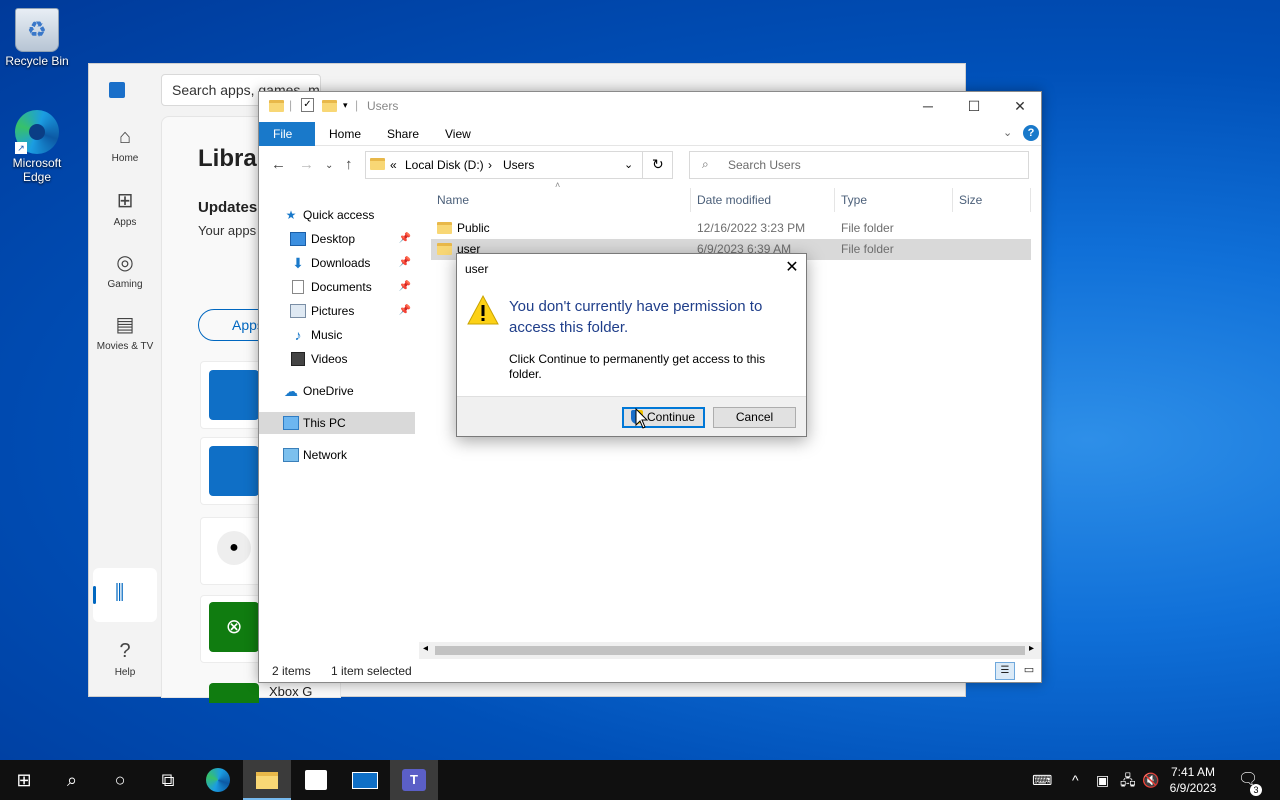  I want to click on movies-icon: ▤, so click(125, 325).